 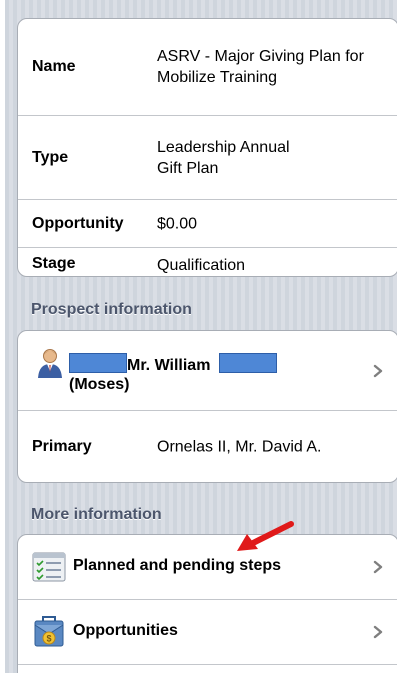 I want to click on primary-row: Primary Ornelas II, Mr. David A., so click(x=207, y=446).